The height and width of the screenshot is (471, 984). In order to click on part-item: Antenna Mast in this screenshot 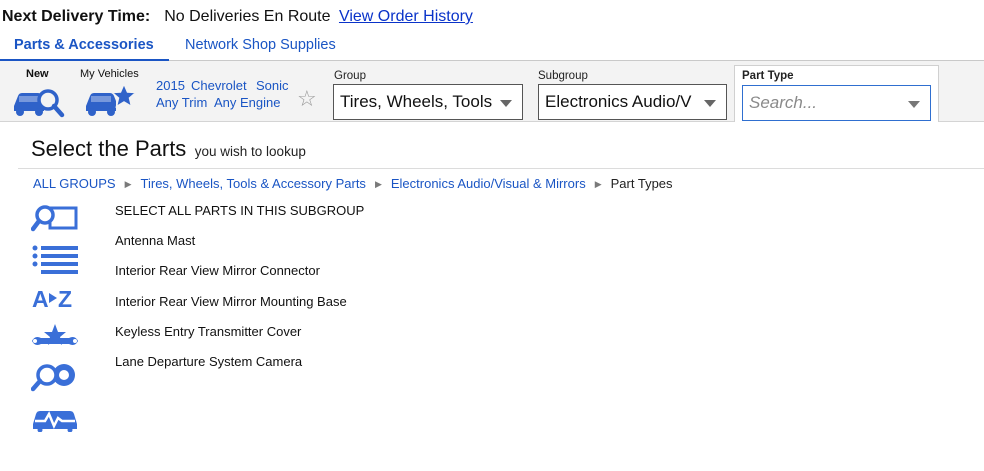, I will do `click(155, 240)`.